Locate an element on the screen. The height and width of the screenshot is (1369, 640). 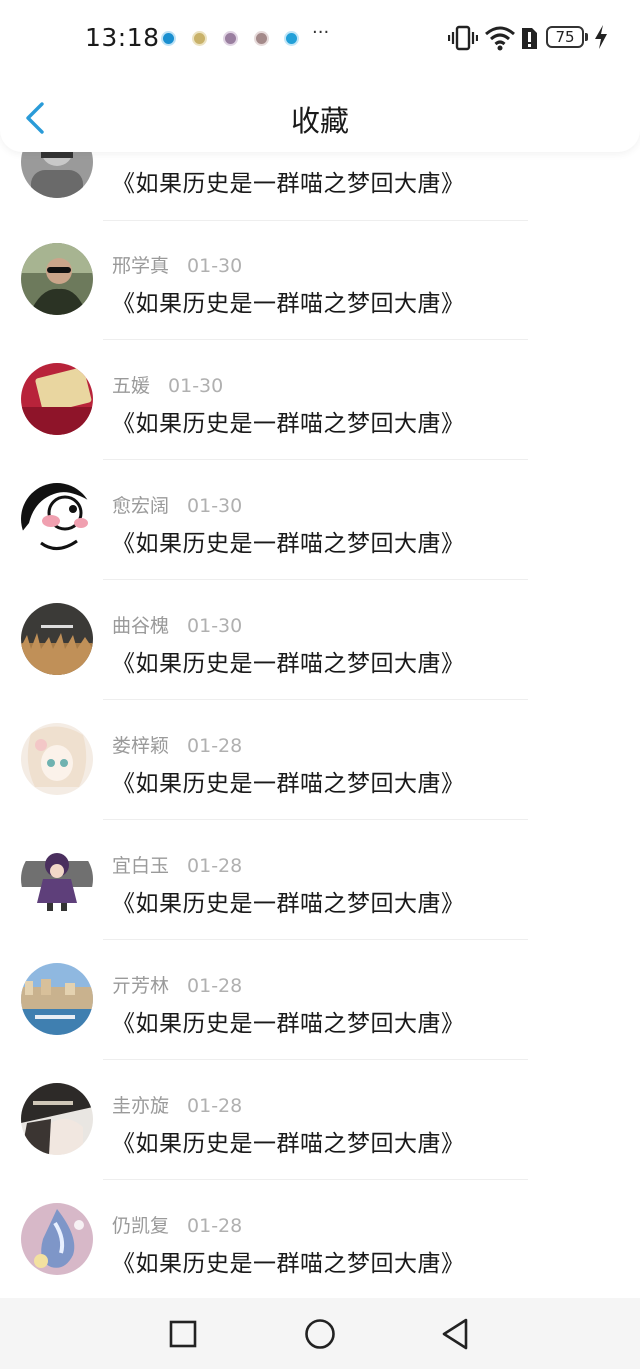
status-bar: 13:18 ··· 75 is located at coordinates (320, 39).